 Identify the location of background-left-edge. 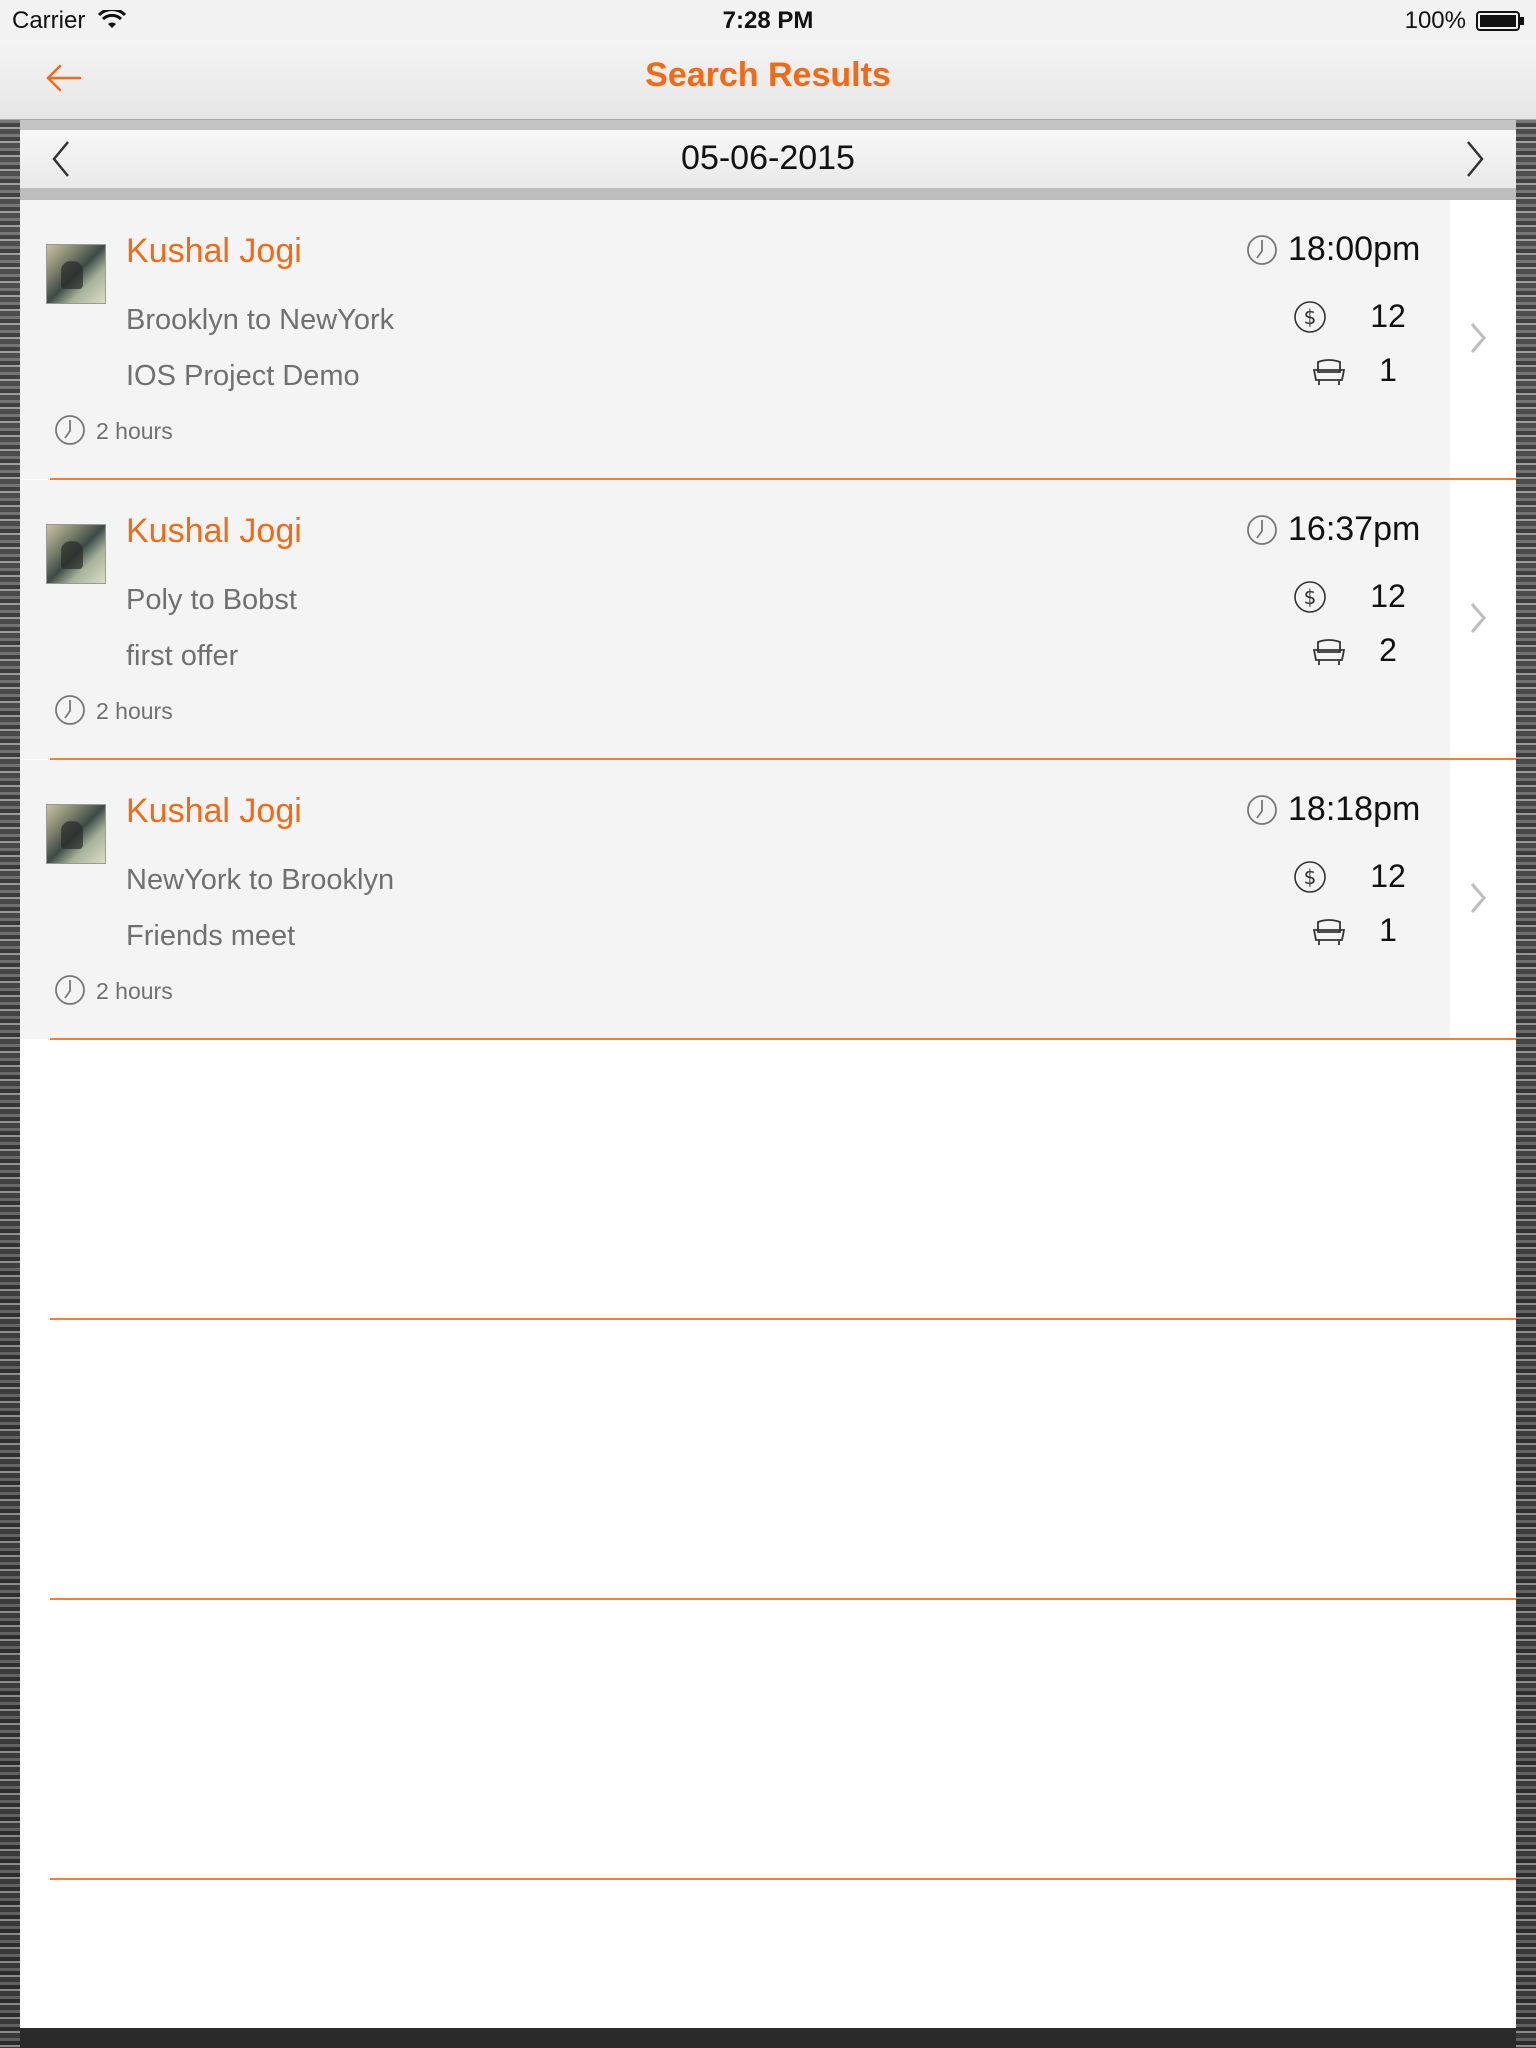
(10, 1084).